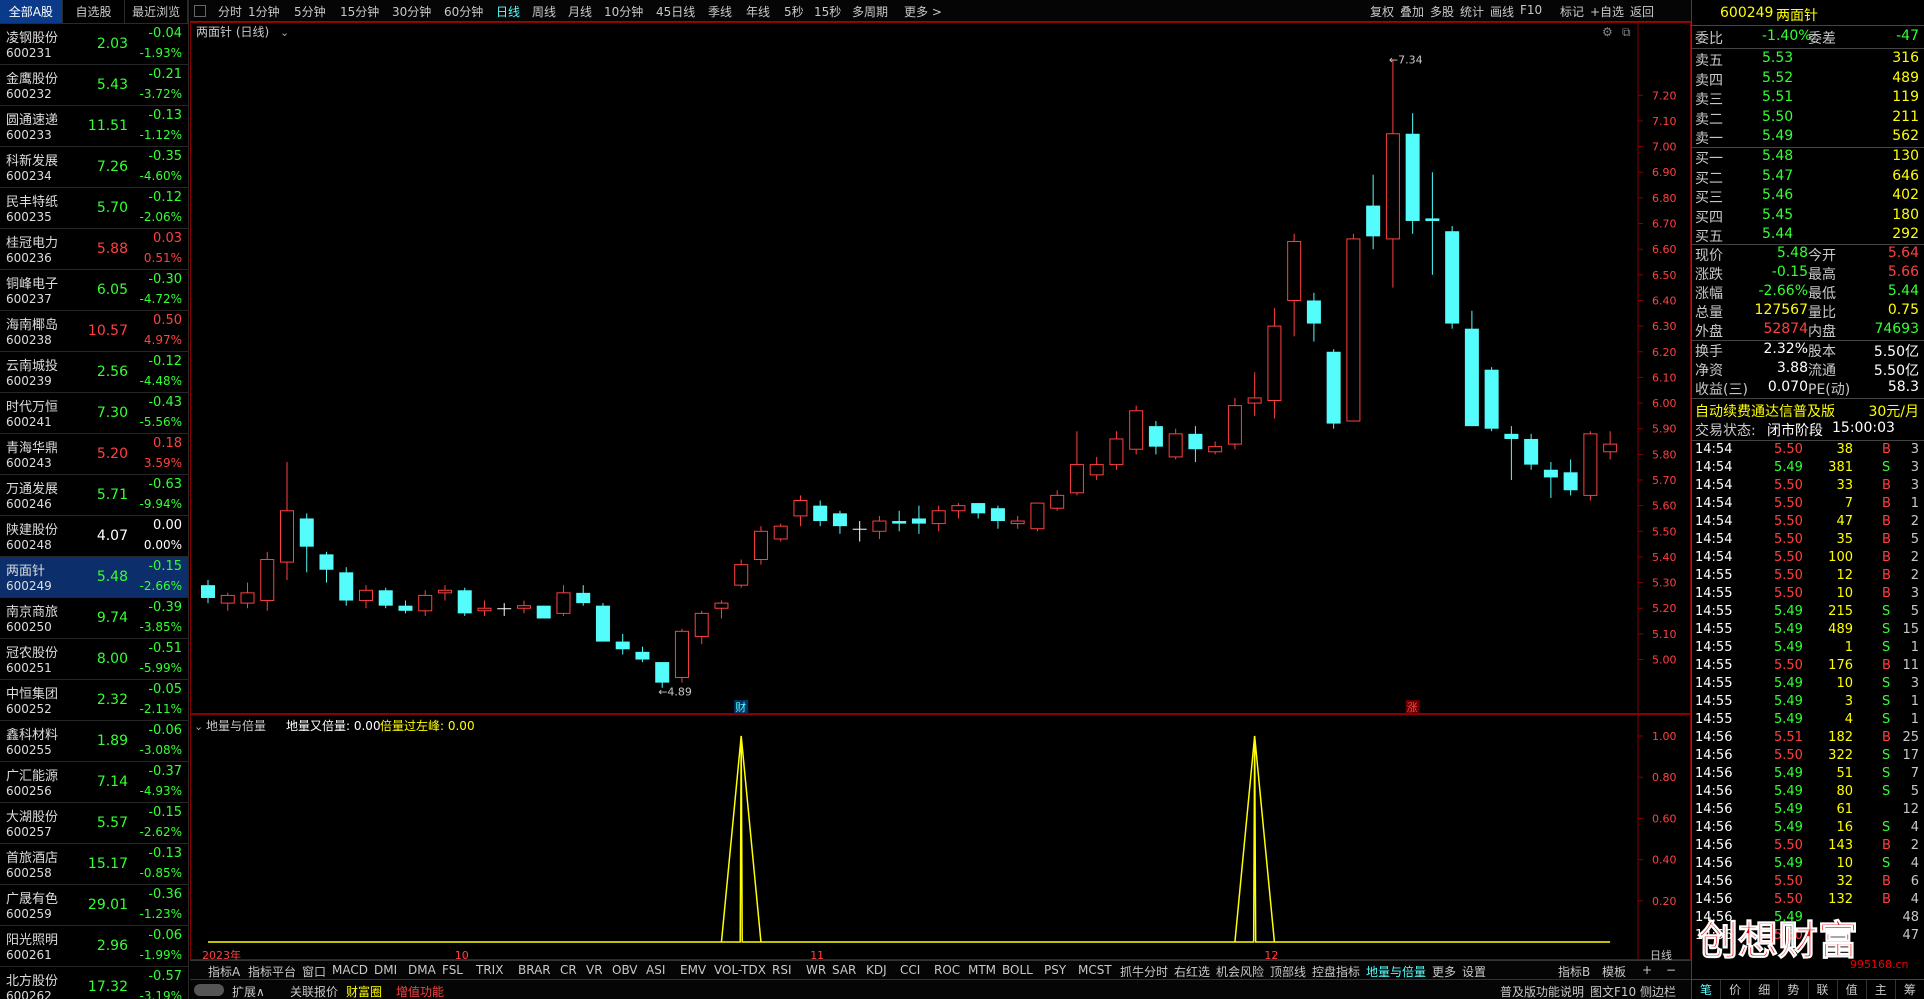 The image size is (1924, 999). I want to click on stock-row-600234: 科新发展 600234 7.26 -0.35 -4.60%, so click(94, 167).